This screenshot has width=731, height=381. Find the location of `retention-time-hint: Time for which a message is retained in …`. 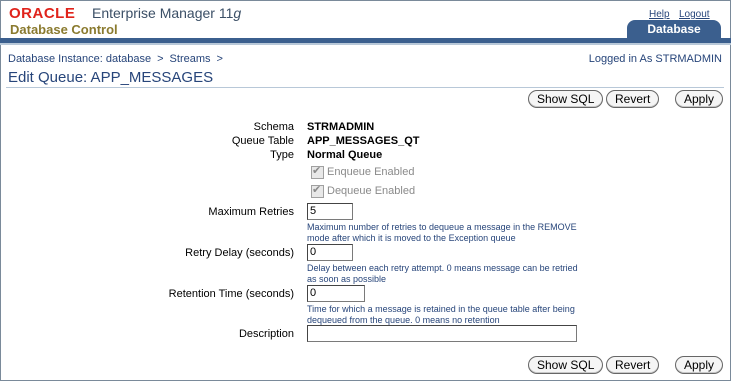

retention-time-hint: Time for which a message is retained in … is located at coordinates (441, 314).